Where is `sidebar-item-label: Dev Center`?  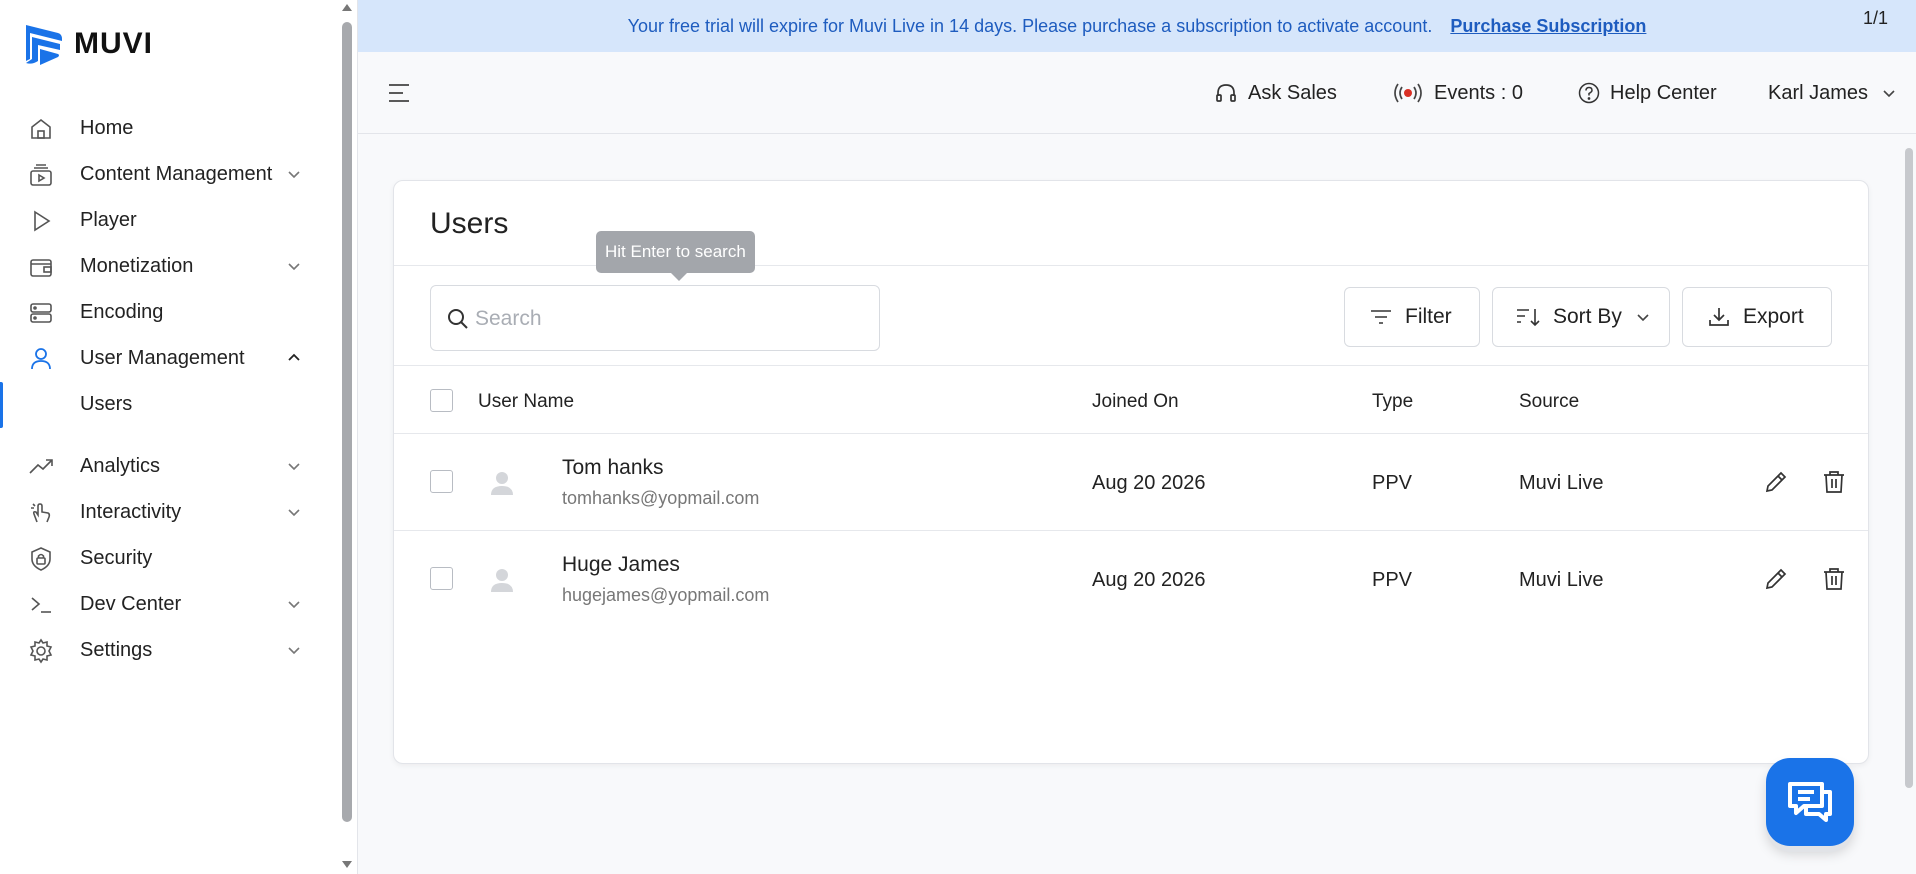 sidebar-item-label: Dev Center is located at coordinates (131, 603).